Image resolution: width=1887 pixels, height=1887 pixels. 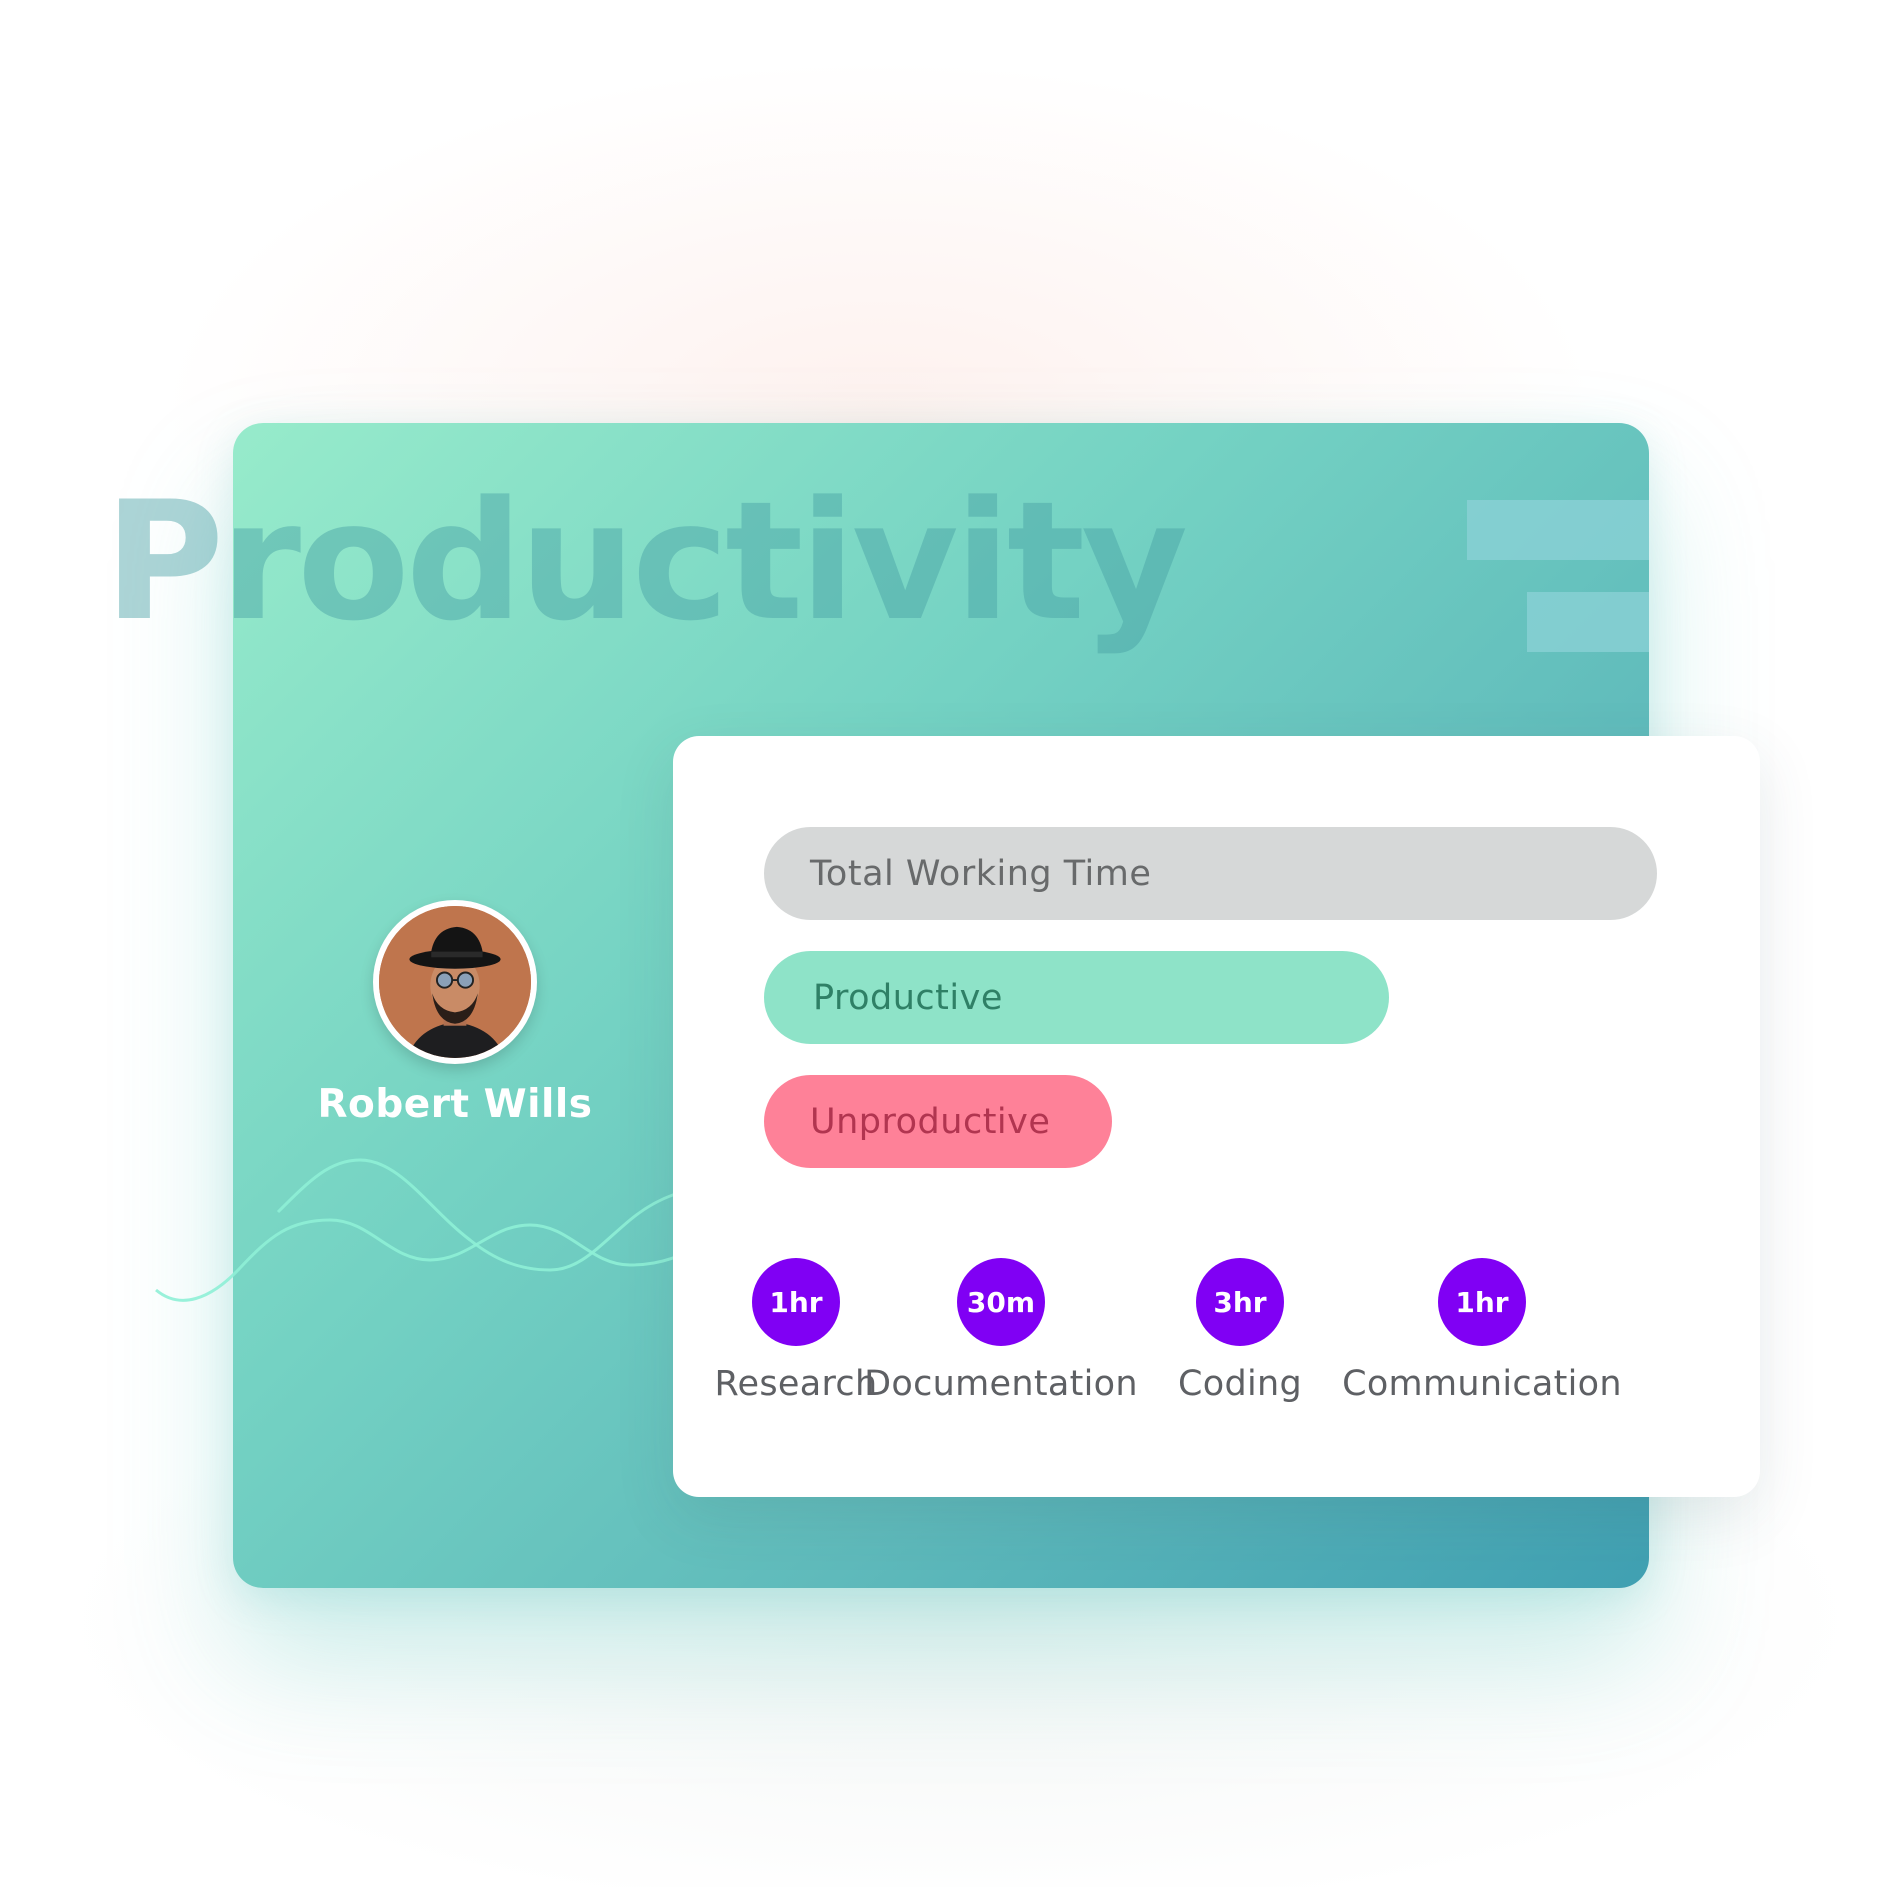 I want to click on activity-duration-badge: 30m, so click(x=1001, y=1302).